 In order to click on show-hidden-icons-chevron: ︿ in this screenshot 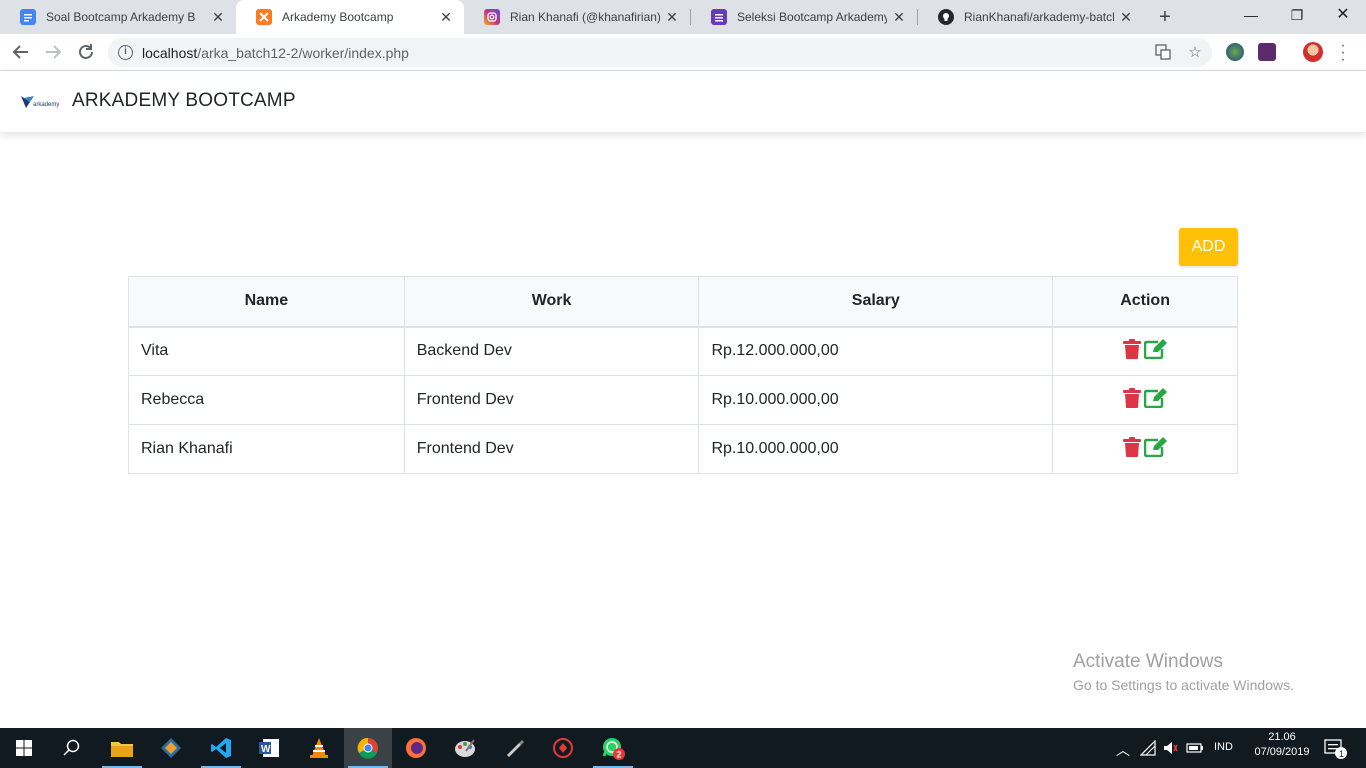, I will do `click(1123, 750)`.